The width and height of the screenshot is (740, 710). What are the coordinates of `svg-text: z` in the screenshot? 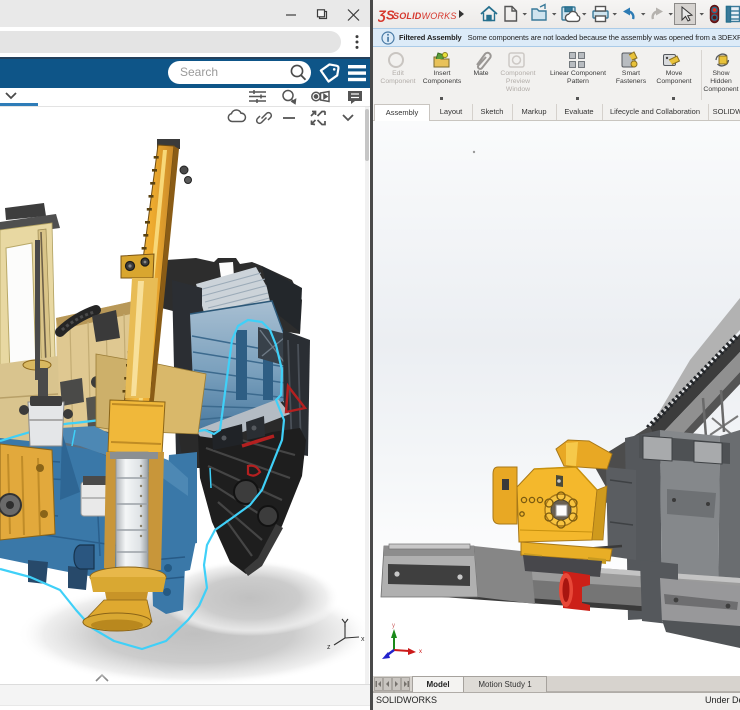 It's located at (329, 647).